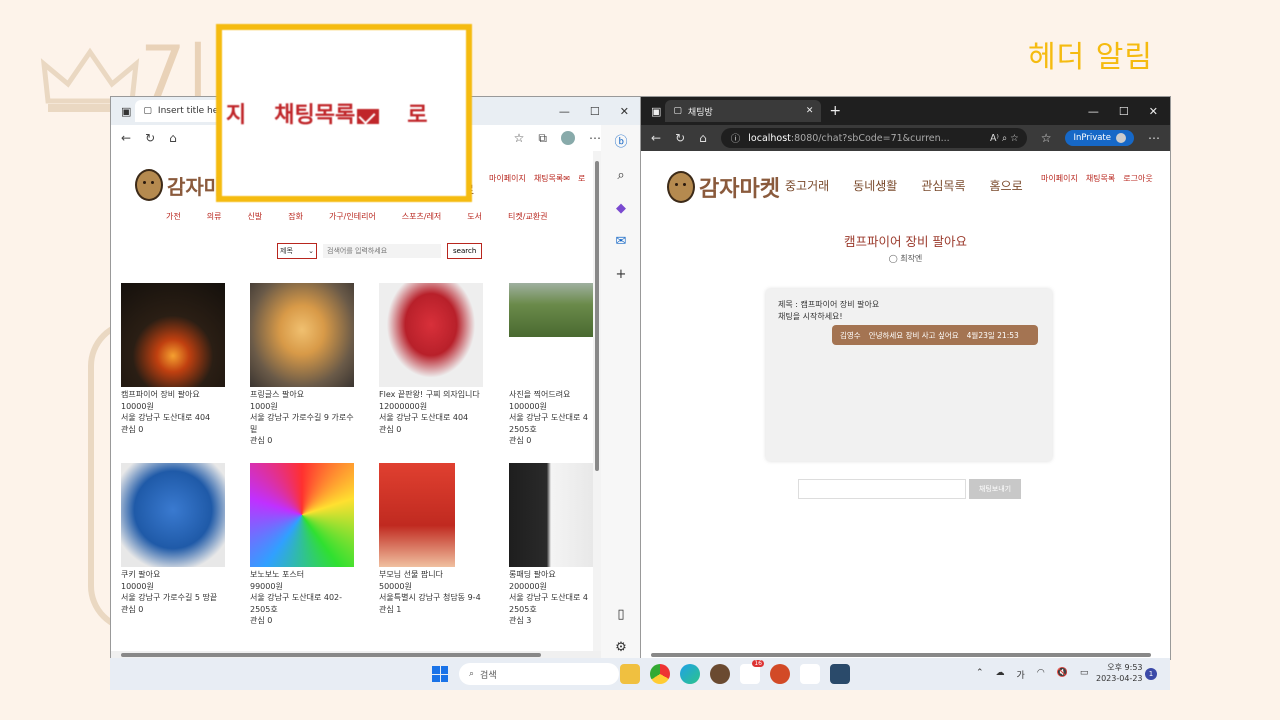 Image resolution: width=1280 pixels, height=720 pixels. Describe the element at coordinates (1100, 178) in the screenshot. I see `chatlist-link: 채팅목록` at that location.